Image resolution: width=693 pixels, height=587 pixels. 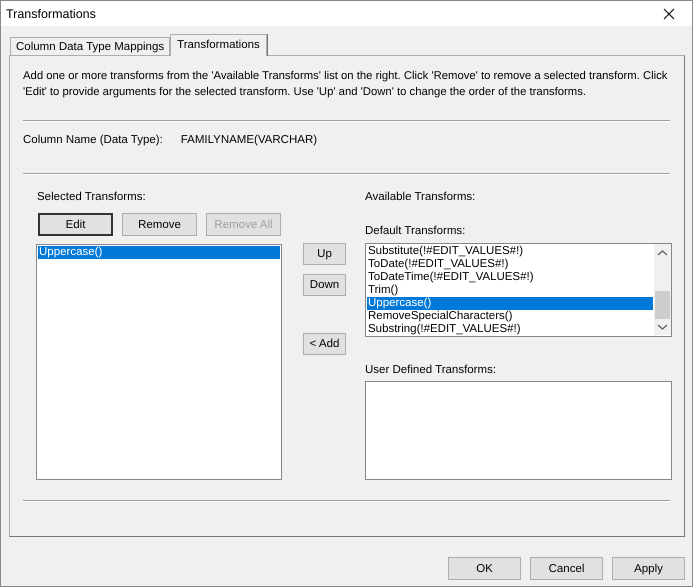 What do you see at coordinates (518, 430) in the screenshot?
I see `user-defined-transforms-list` at bounding box center [518, 430].